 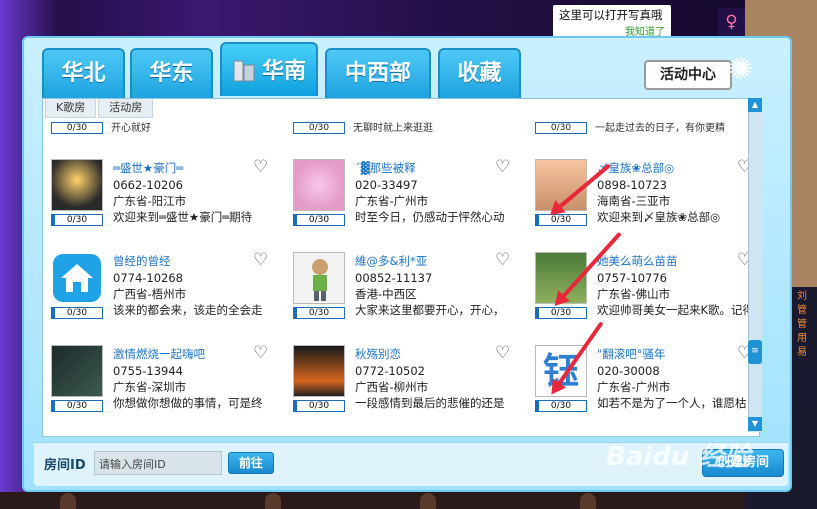 What do you see at coordinates (632, 278) in the screenshot?
I see `room-id: 0757-10776` at bounding box center [632, 278].